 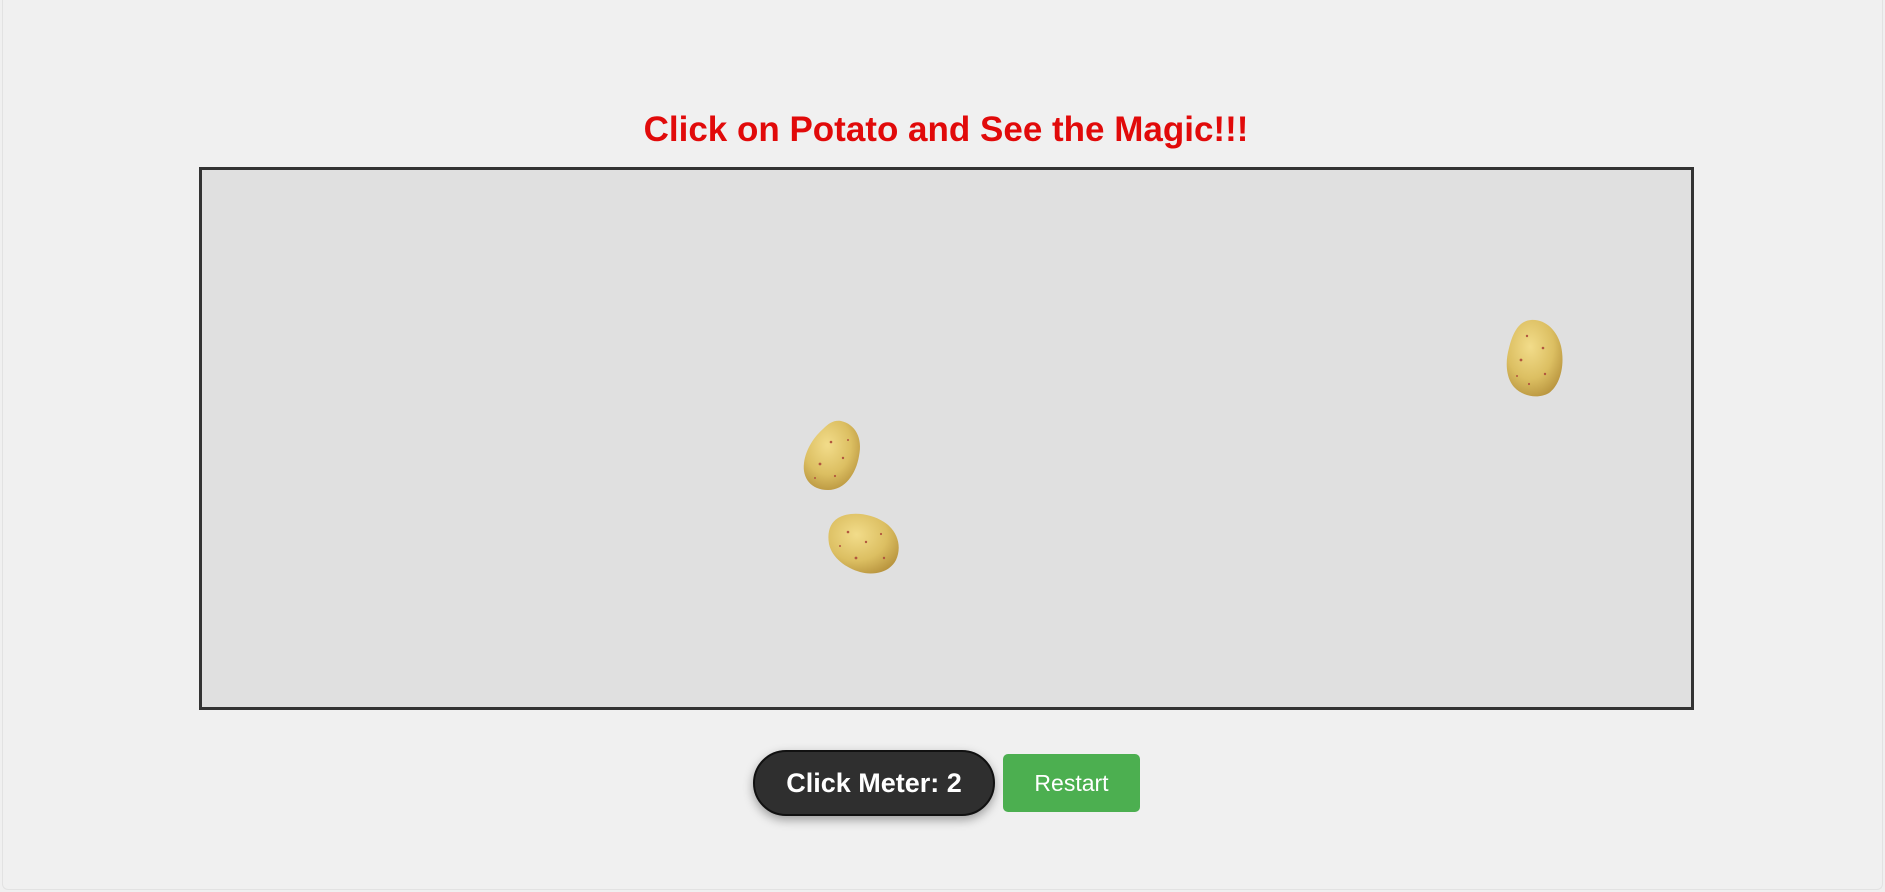 I want to click on controls-bar: Click Meter: 2 Restart, so click(x=946, y=783).